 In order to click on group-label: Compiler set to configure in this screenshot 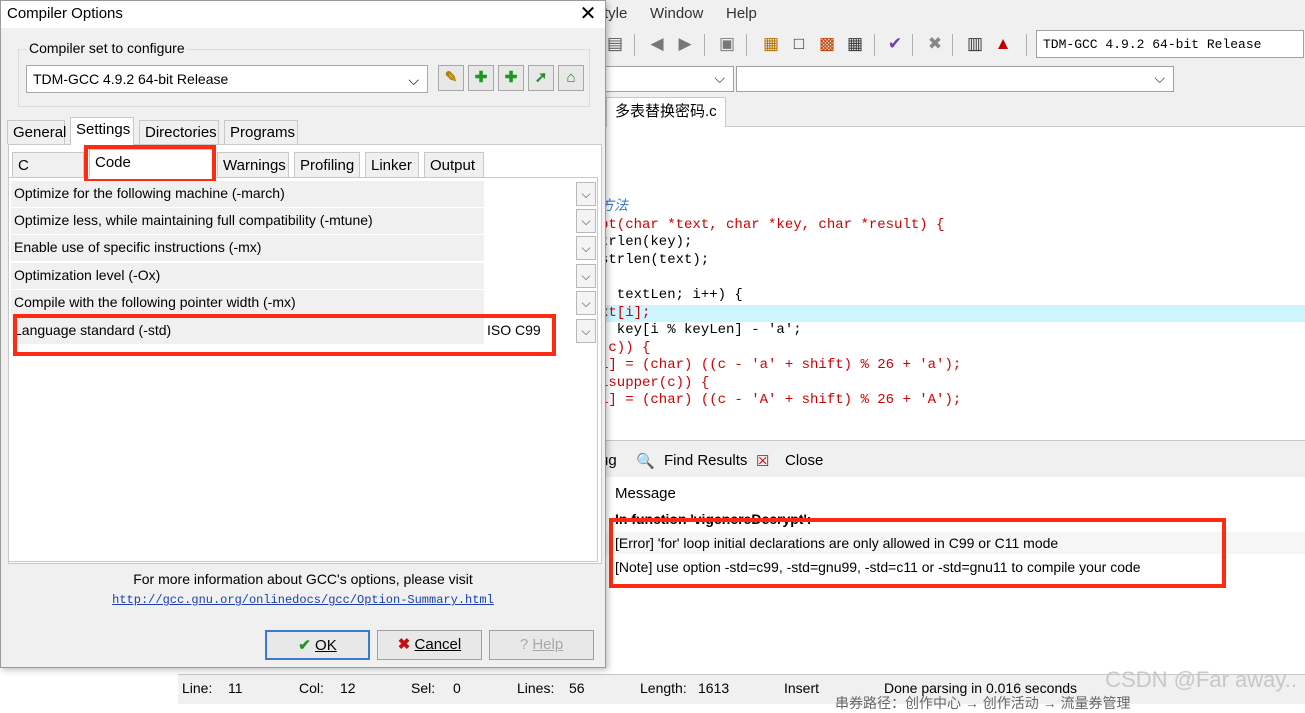, I will do `click(107, 48)`.